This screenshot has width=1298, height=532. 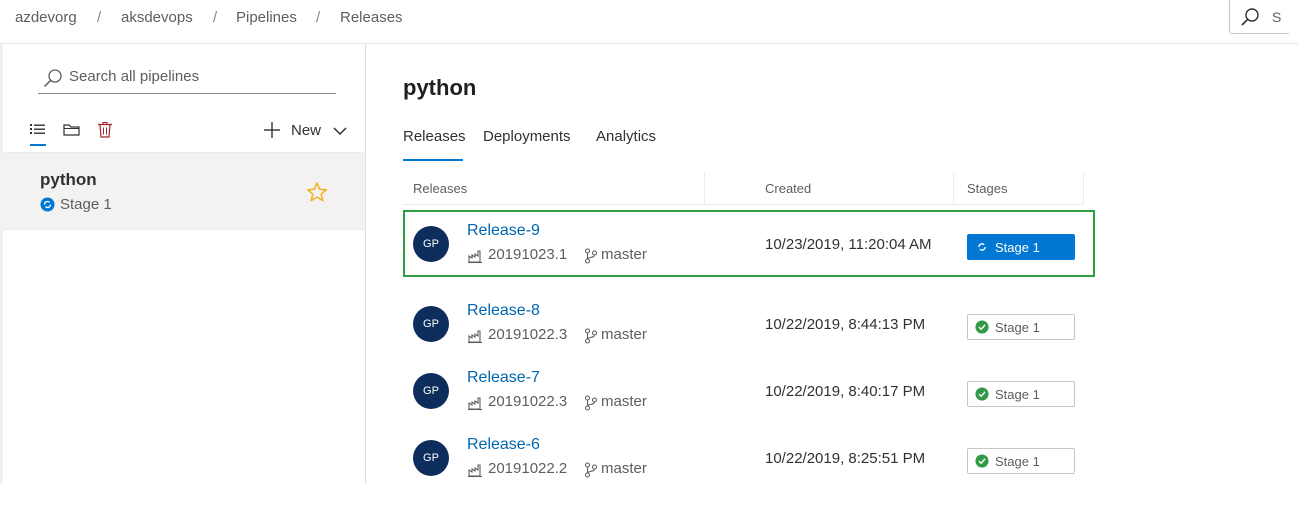 What do you see at coordinates (440, 87) in the screenshot?
I see `page-title: python` at bounding box center [440, 87].